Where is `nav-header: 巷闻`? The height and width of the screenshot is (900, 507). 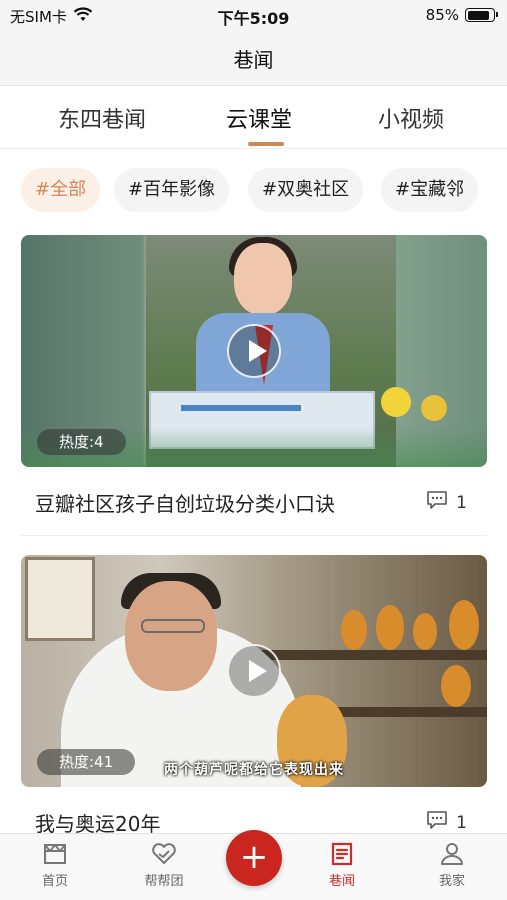 nav-header: 巷闻 is located at coordinates (253, 58).